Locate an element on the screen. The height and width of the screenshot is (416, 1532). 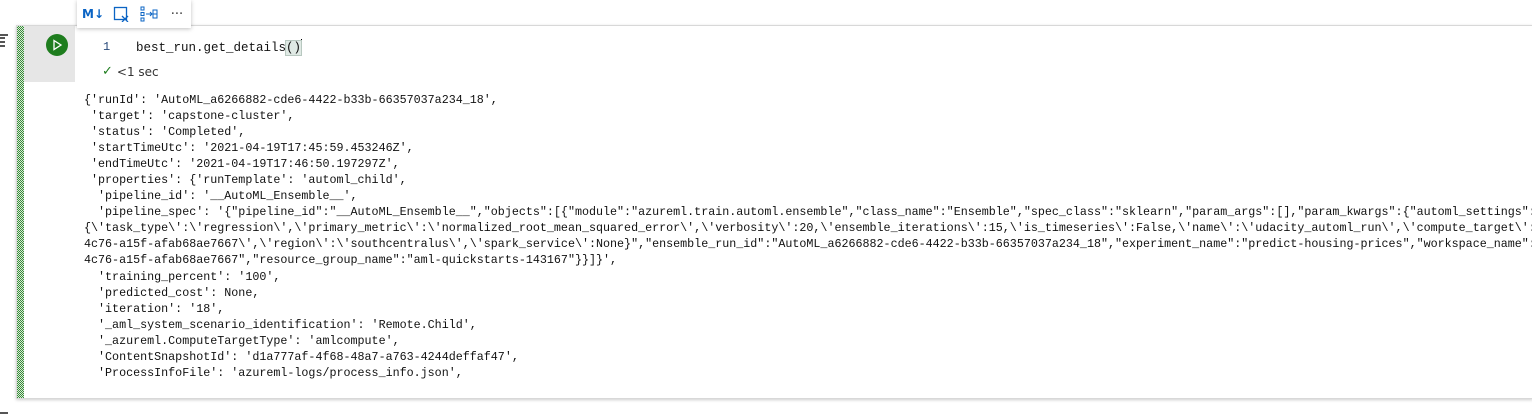
split-cell-icon is located at coordinates (149, 14).